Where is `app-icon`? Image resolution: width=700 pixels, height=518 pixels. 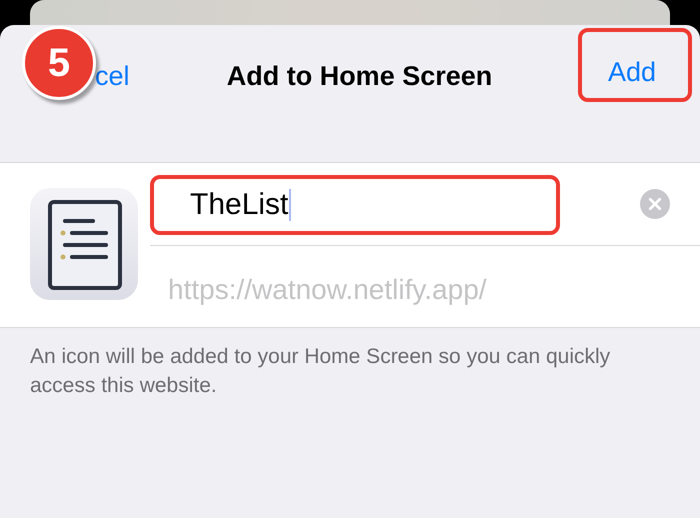 app-icon is located at coordinates (84, 244).